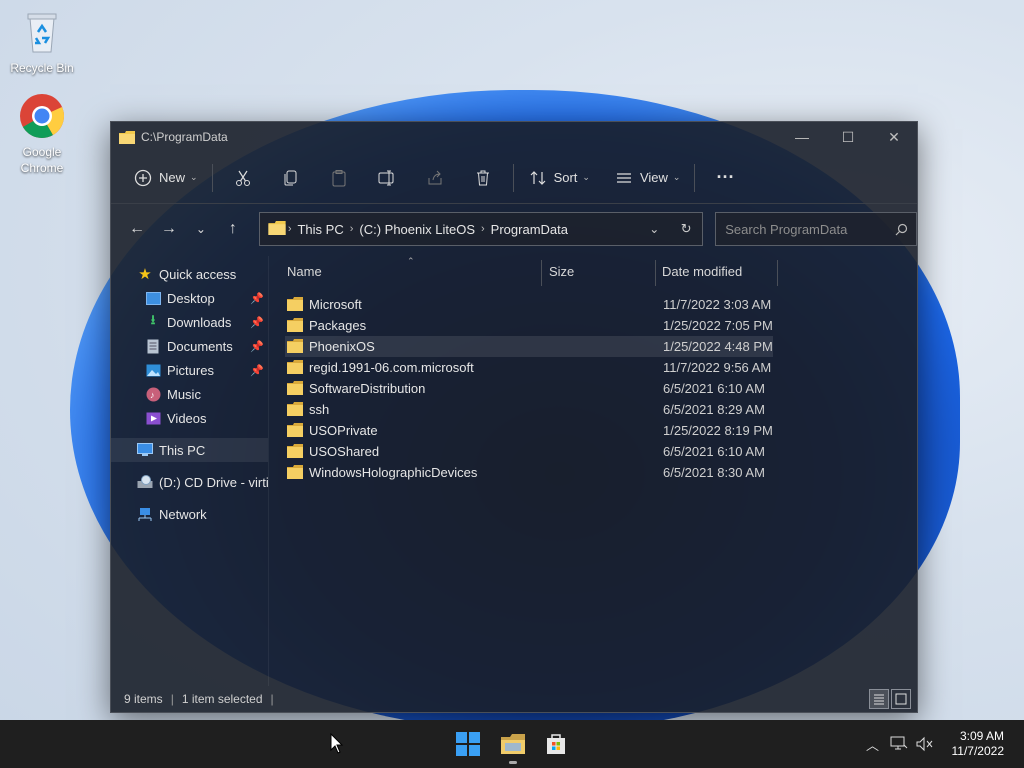 The image size is (1024, 768). I want to click on chrome-icon, so click(42, 116).